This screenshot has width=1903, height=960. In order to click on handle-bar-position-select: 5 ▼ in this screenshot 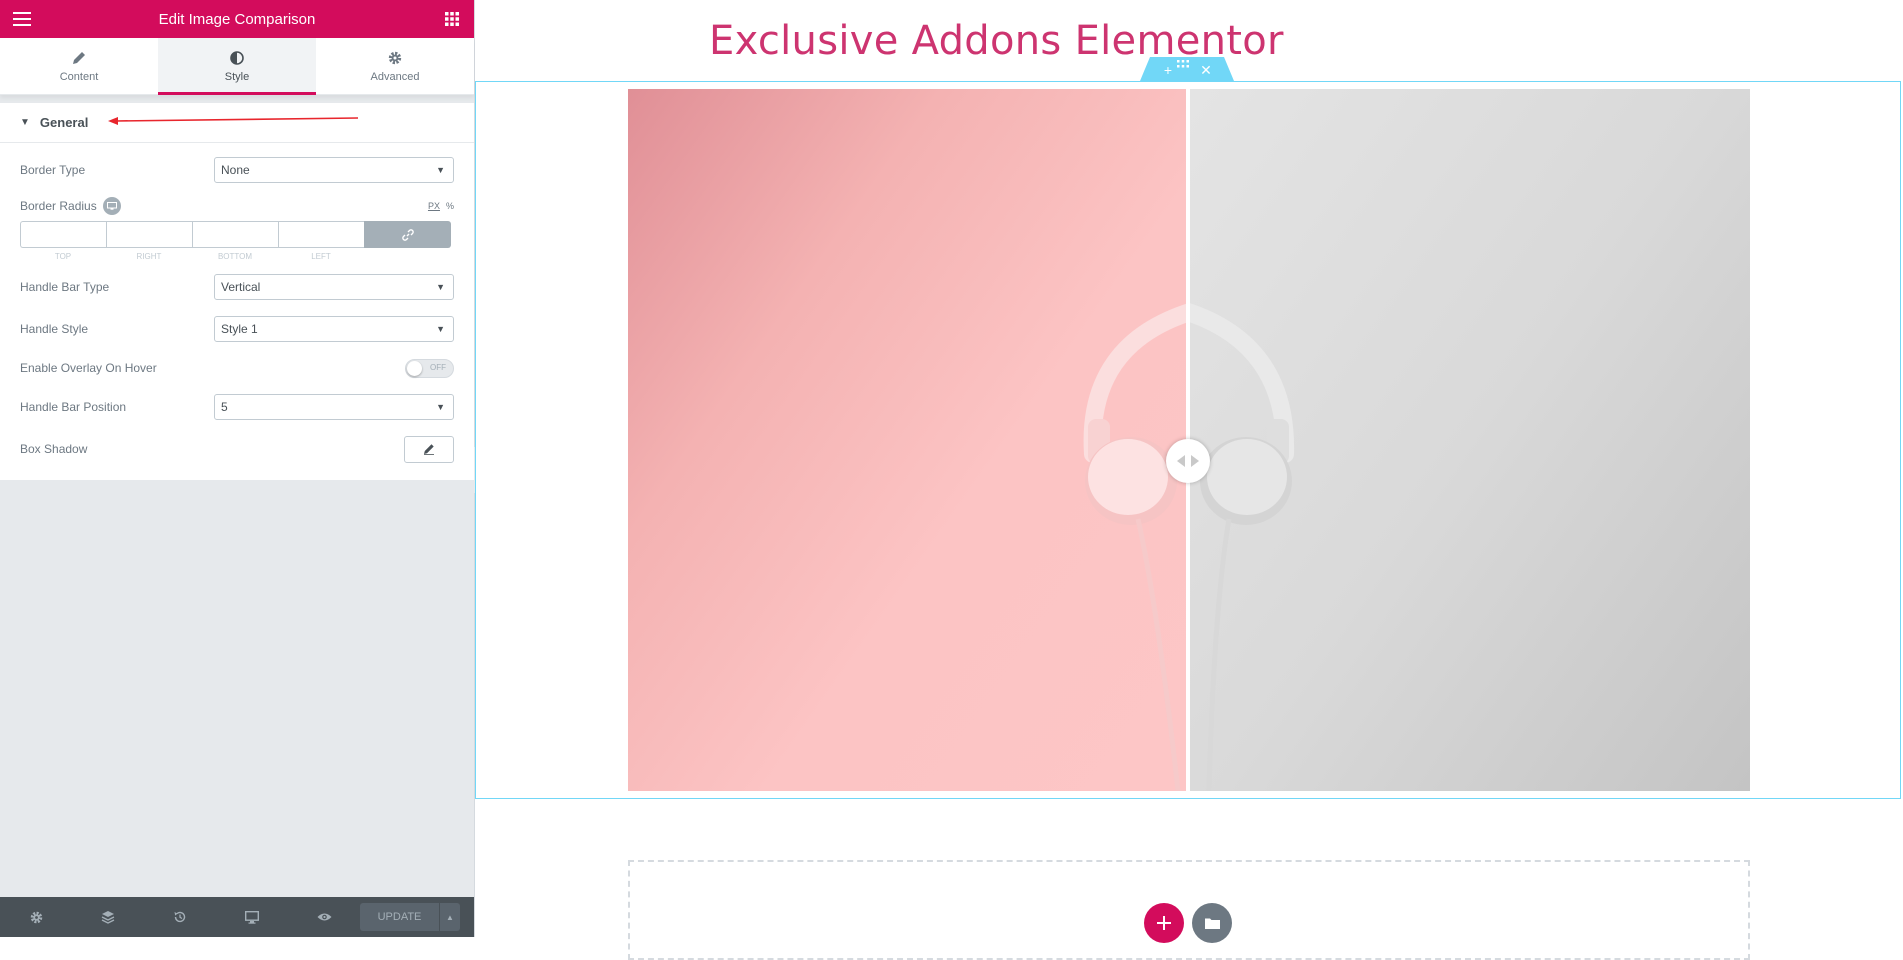, I will do `click(334, 407)`.